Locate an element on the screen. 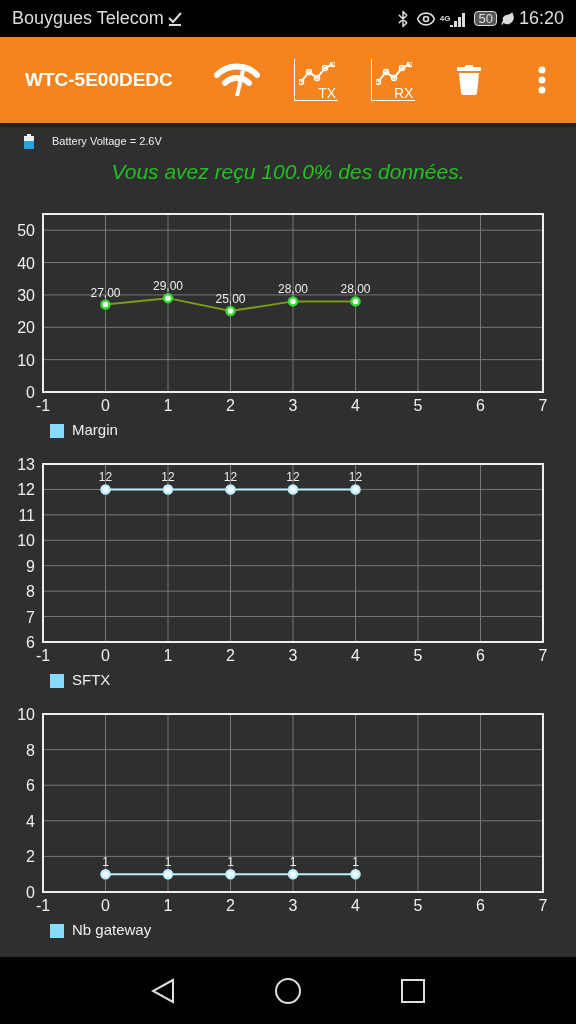 The width and height of the screenshot is (576, 1024). y-tick-label: 40 is located at coordinates (26, 263).